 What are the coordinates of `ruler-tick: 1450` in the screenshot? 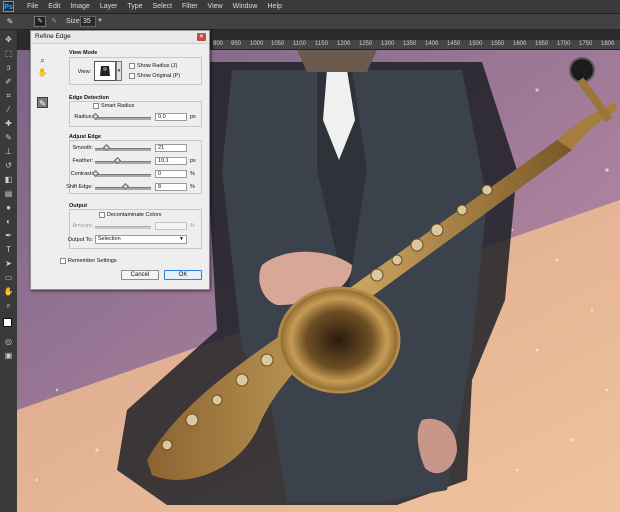 It's located at (454, 44).